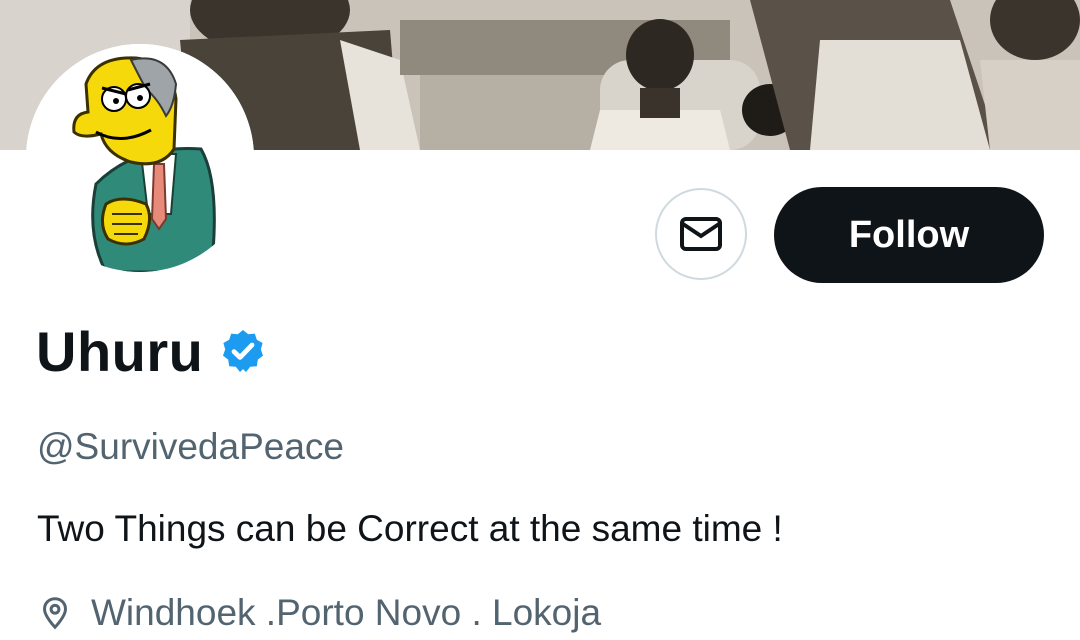  Describe the element at coordinates (120, 351) in the screenshot. I see `display-name: Uhuru` at that location.